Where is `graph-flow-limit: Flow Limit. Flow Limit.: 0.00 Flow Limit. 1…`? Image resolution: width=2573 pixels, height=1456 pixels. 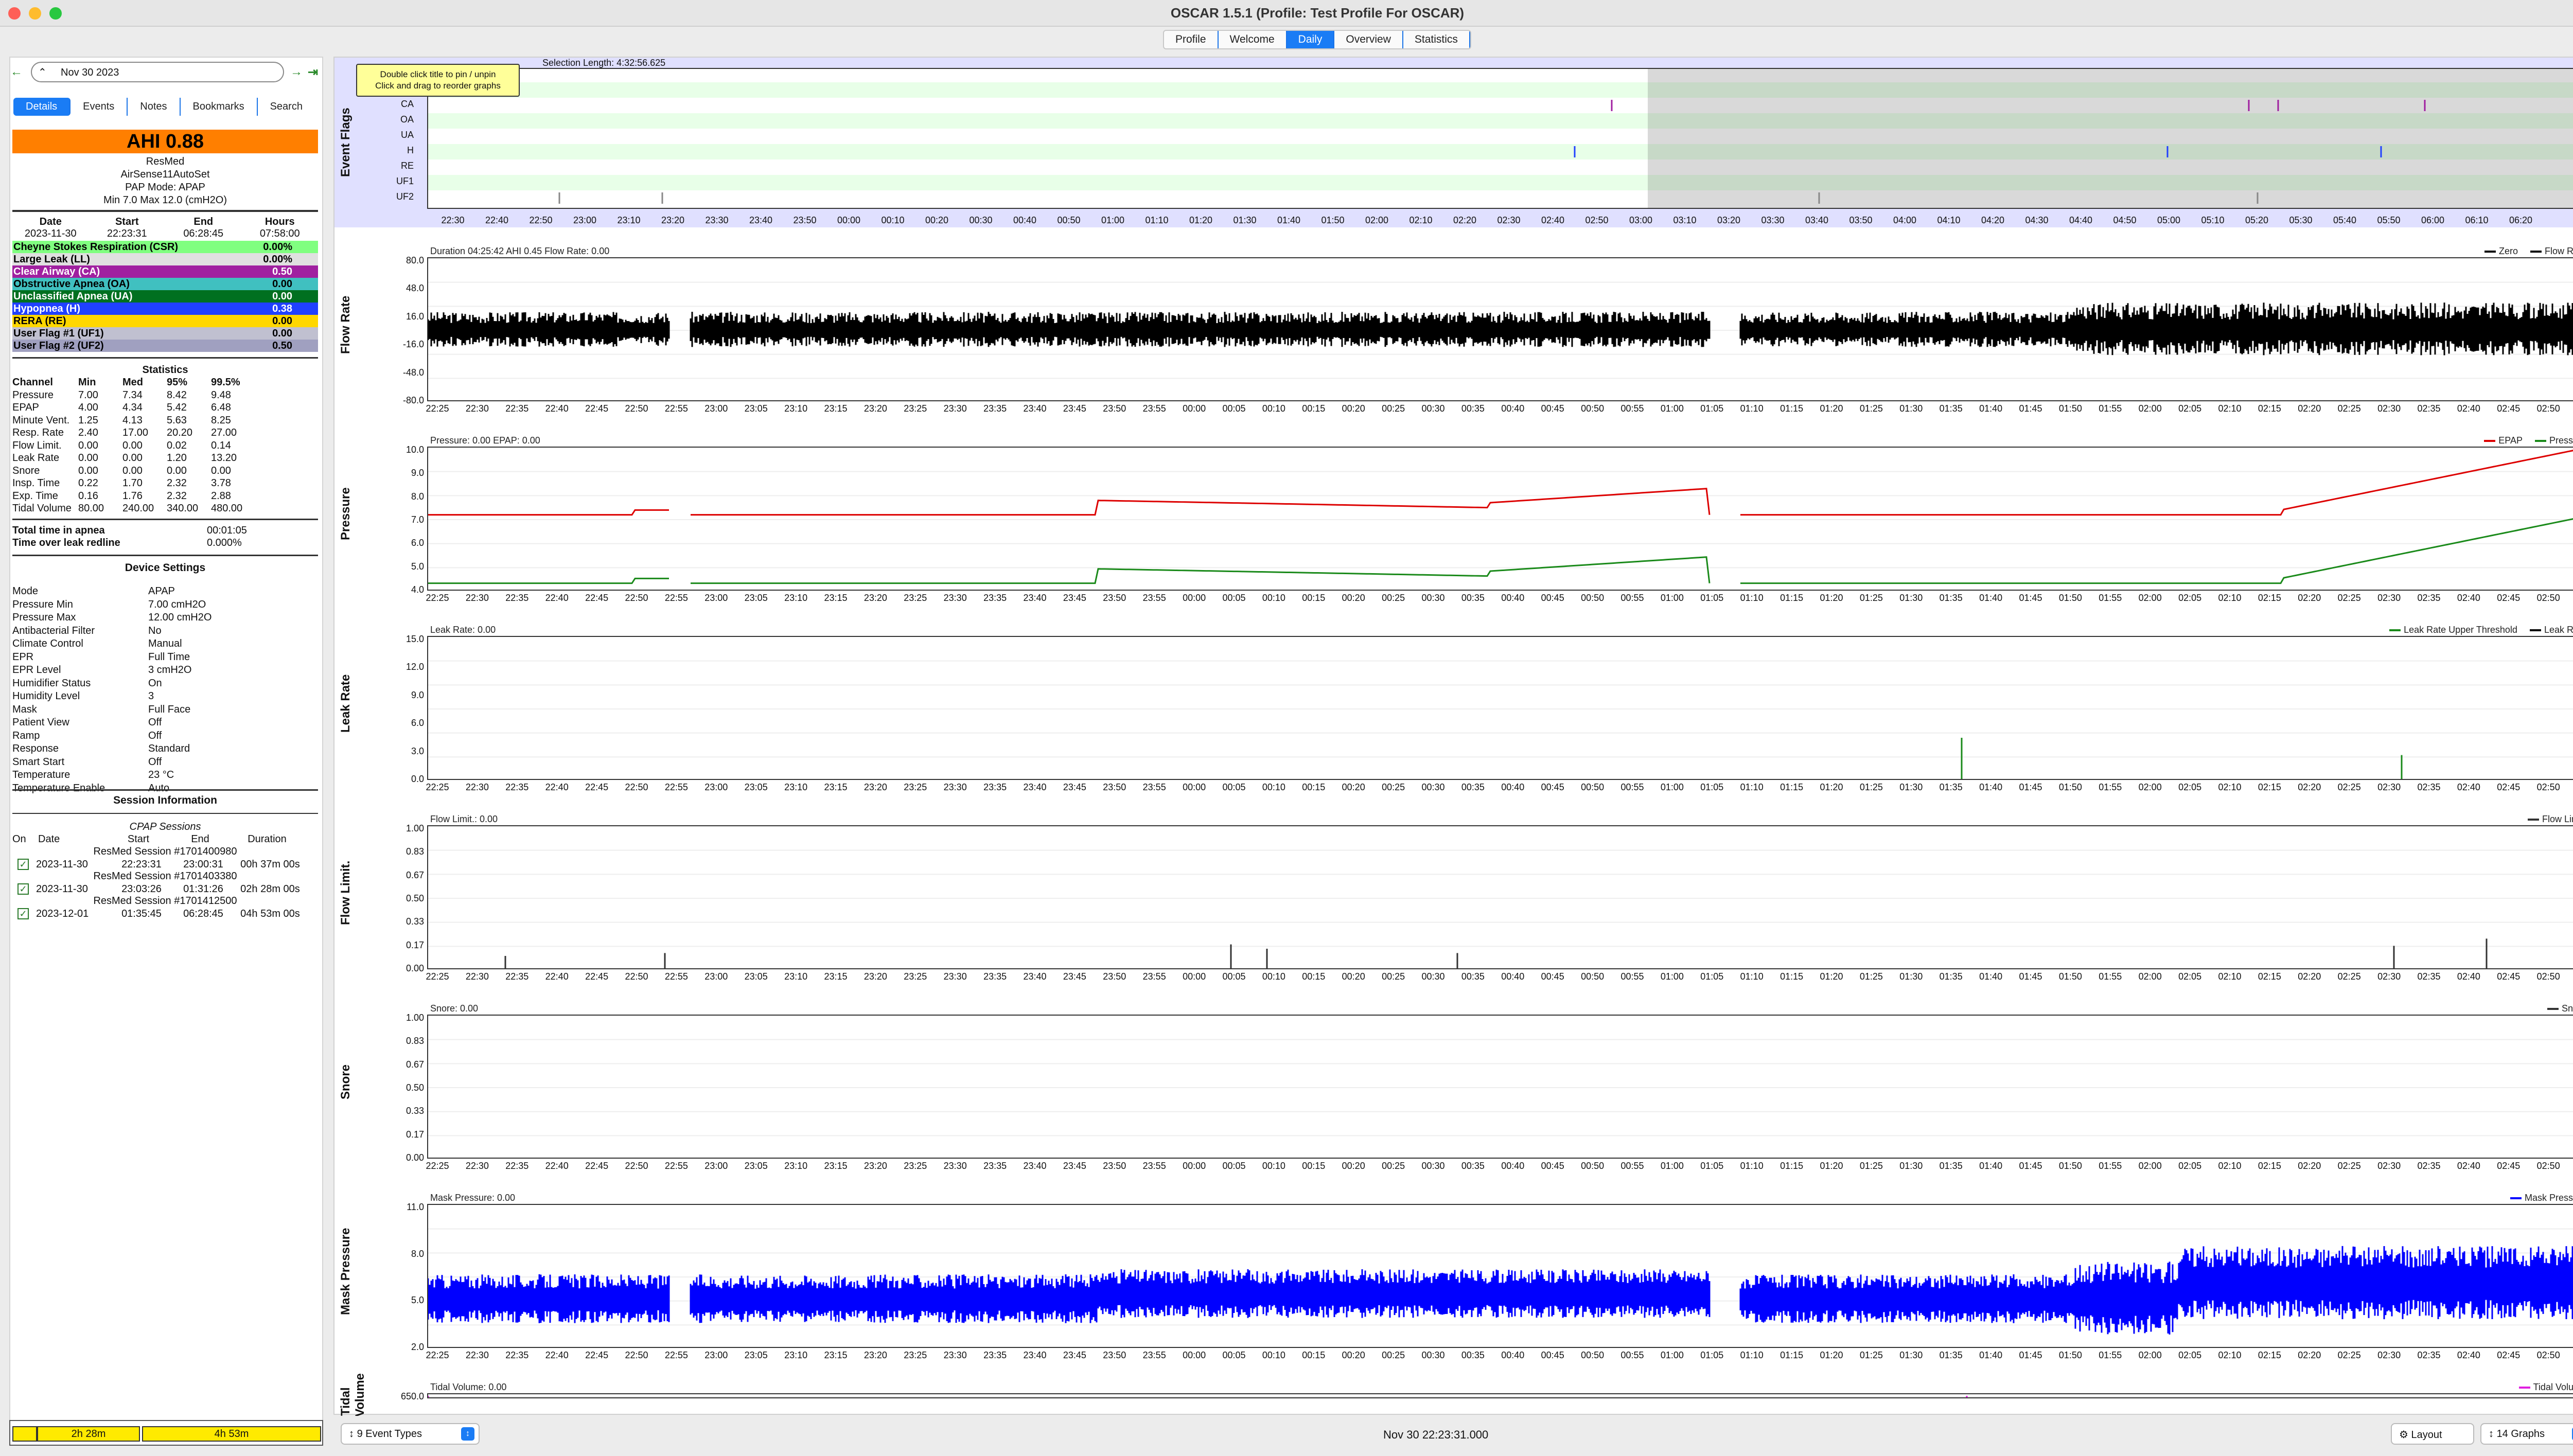 graph-flow-limit: Flow Limit. Flow Limit.: 0.00 Flow Limit. 1… is located at coordinates (1453, 900).